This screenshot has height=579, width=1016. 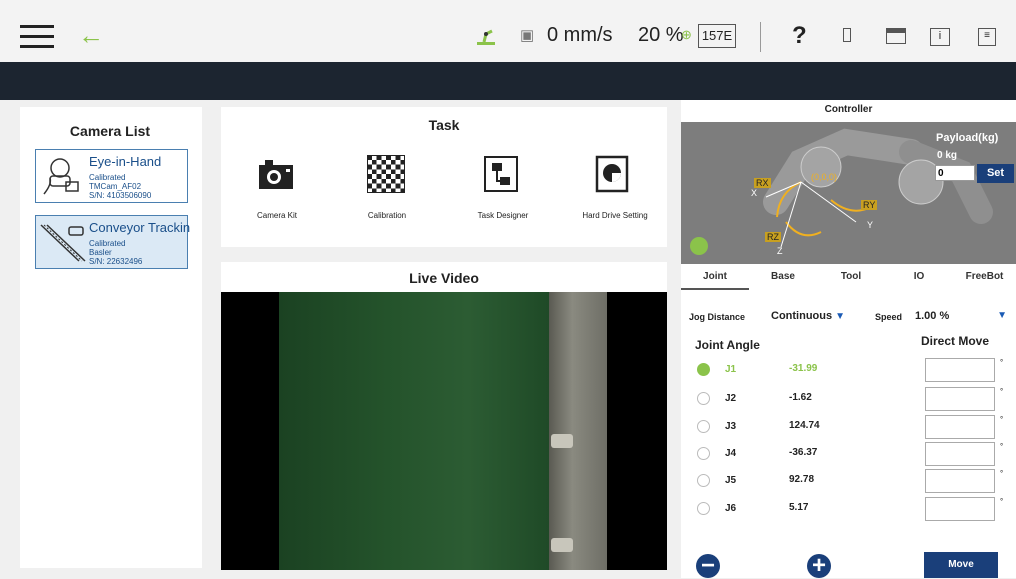 What do you see at coordinates (987, 37) in the screenshot?
I see `notes-icon: ≡` at bounding box center [987, 37].